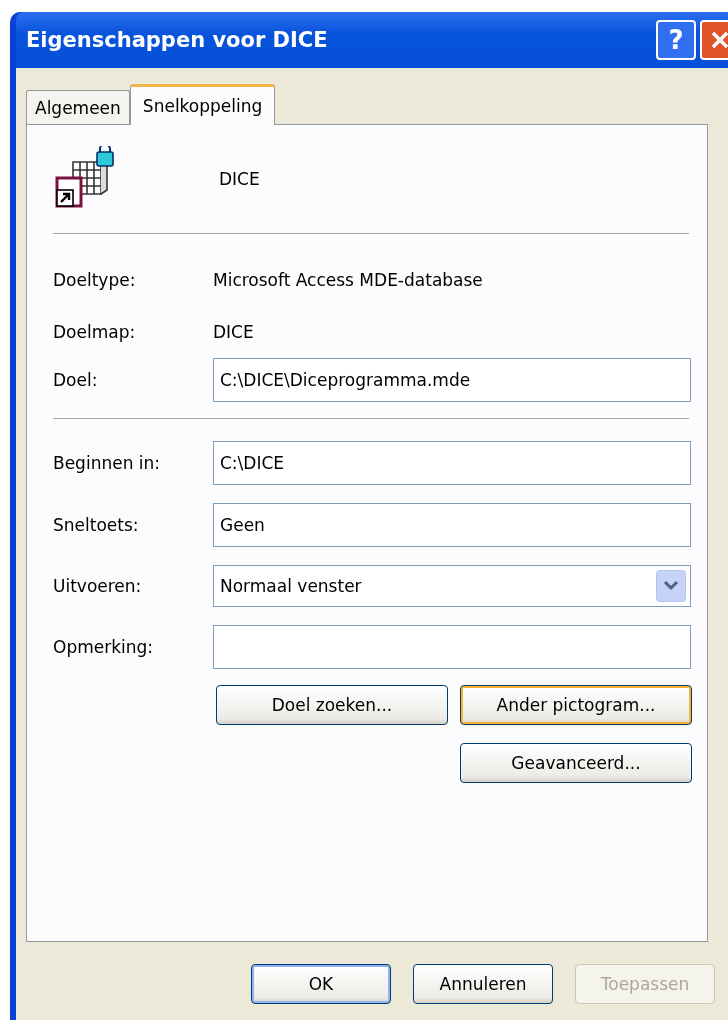  I want to click on target-field: C:\DICE\Diceprogramma.mde, so click(452, 380).